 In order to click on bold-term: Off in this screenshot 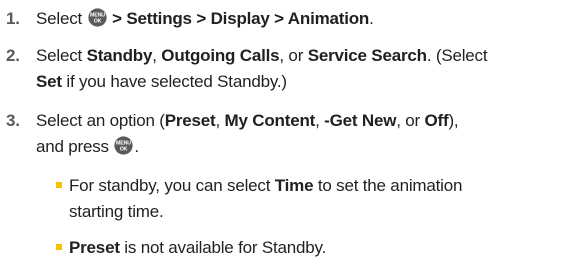, I will do `click(436, 120)`.